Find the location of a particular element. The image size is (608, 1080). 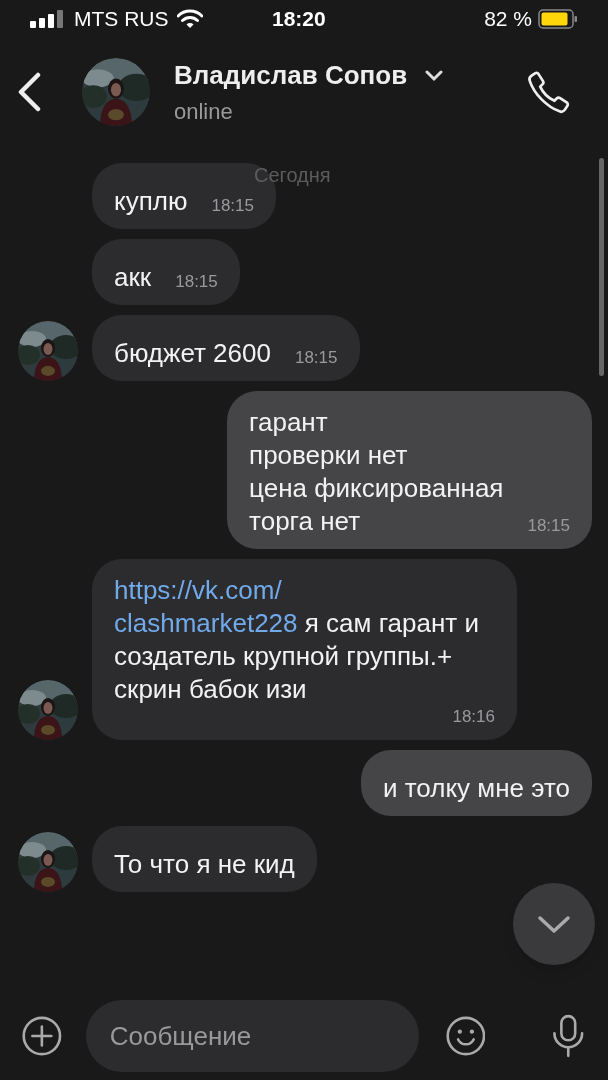

call-button is located at coordinates (549, 92).